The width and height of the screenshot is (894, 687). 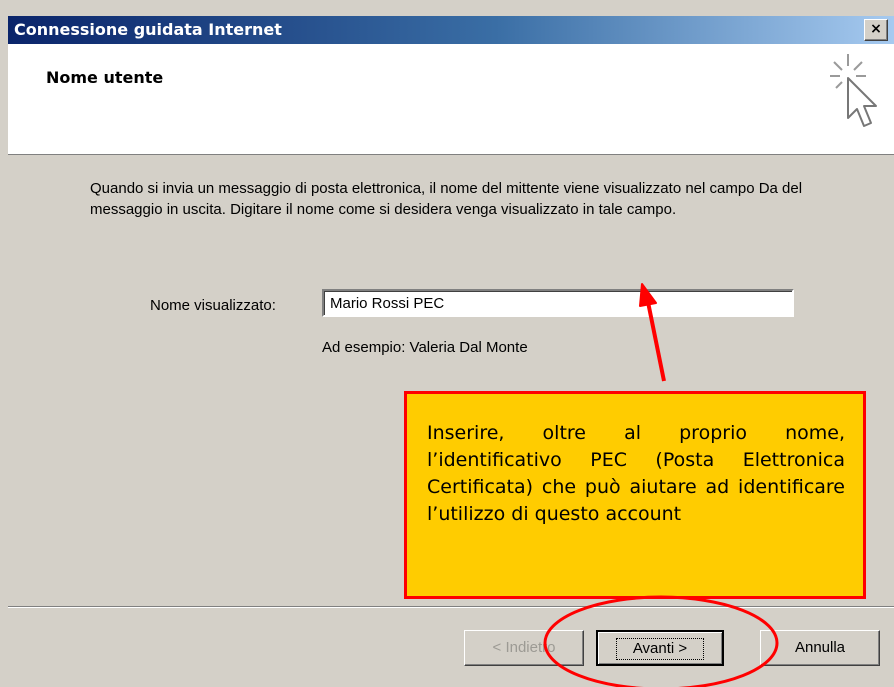 What do you see at coordinates (451, 30) in the screenshot?
I see `title-bar: Connessione guidata Internet ×` at bounding box center [451, 30].